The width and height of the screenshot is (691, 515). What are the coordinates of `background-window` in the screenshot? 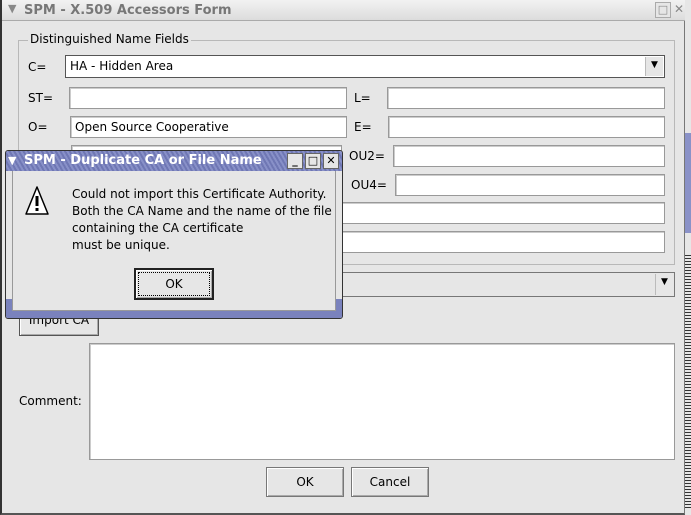 It's located at (688, 257).